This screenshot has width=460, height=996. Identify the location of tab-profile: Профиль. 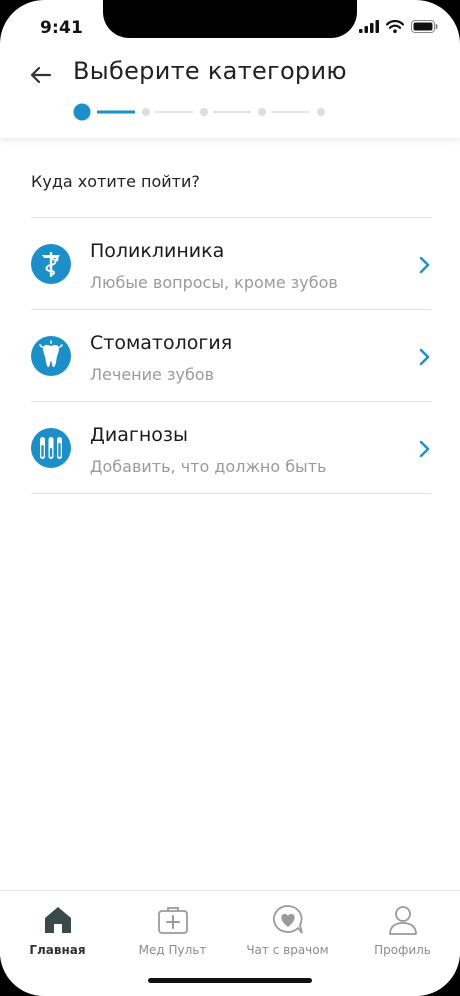
(402, 931).